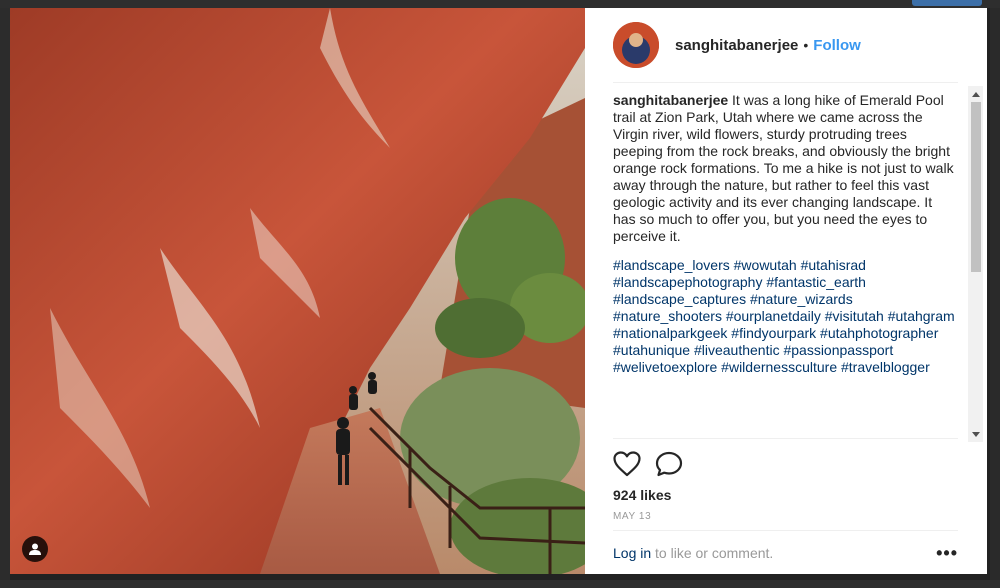 This screenshot has height=588, width=1000. I want to click on login-prompt: Log in to like or comment., so click(693, 553).